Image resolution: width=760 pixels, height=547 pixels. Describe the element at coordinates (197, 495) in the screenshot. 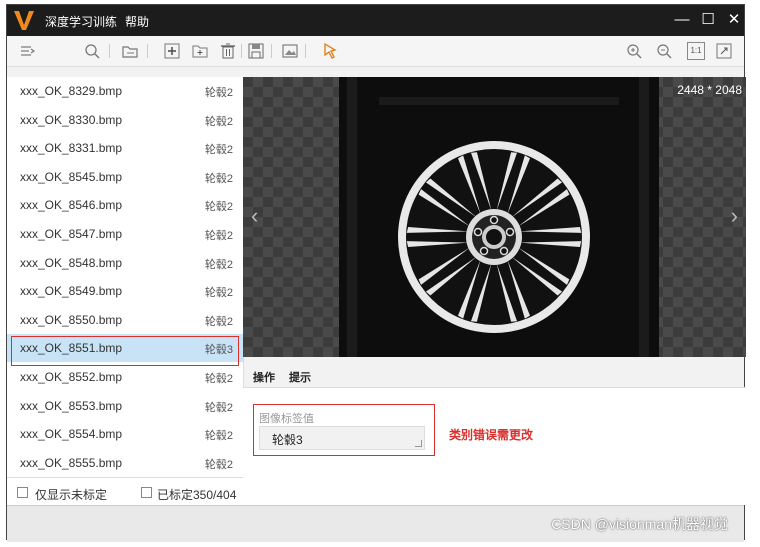

I see `labeled-count-label: 已标定350/404` at that location.